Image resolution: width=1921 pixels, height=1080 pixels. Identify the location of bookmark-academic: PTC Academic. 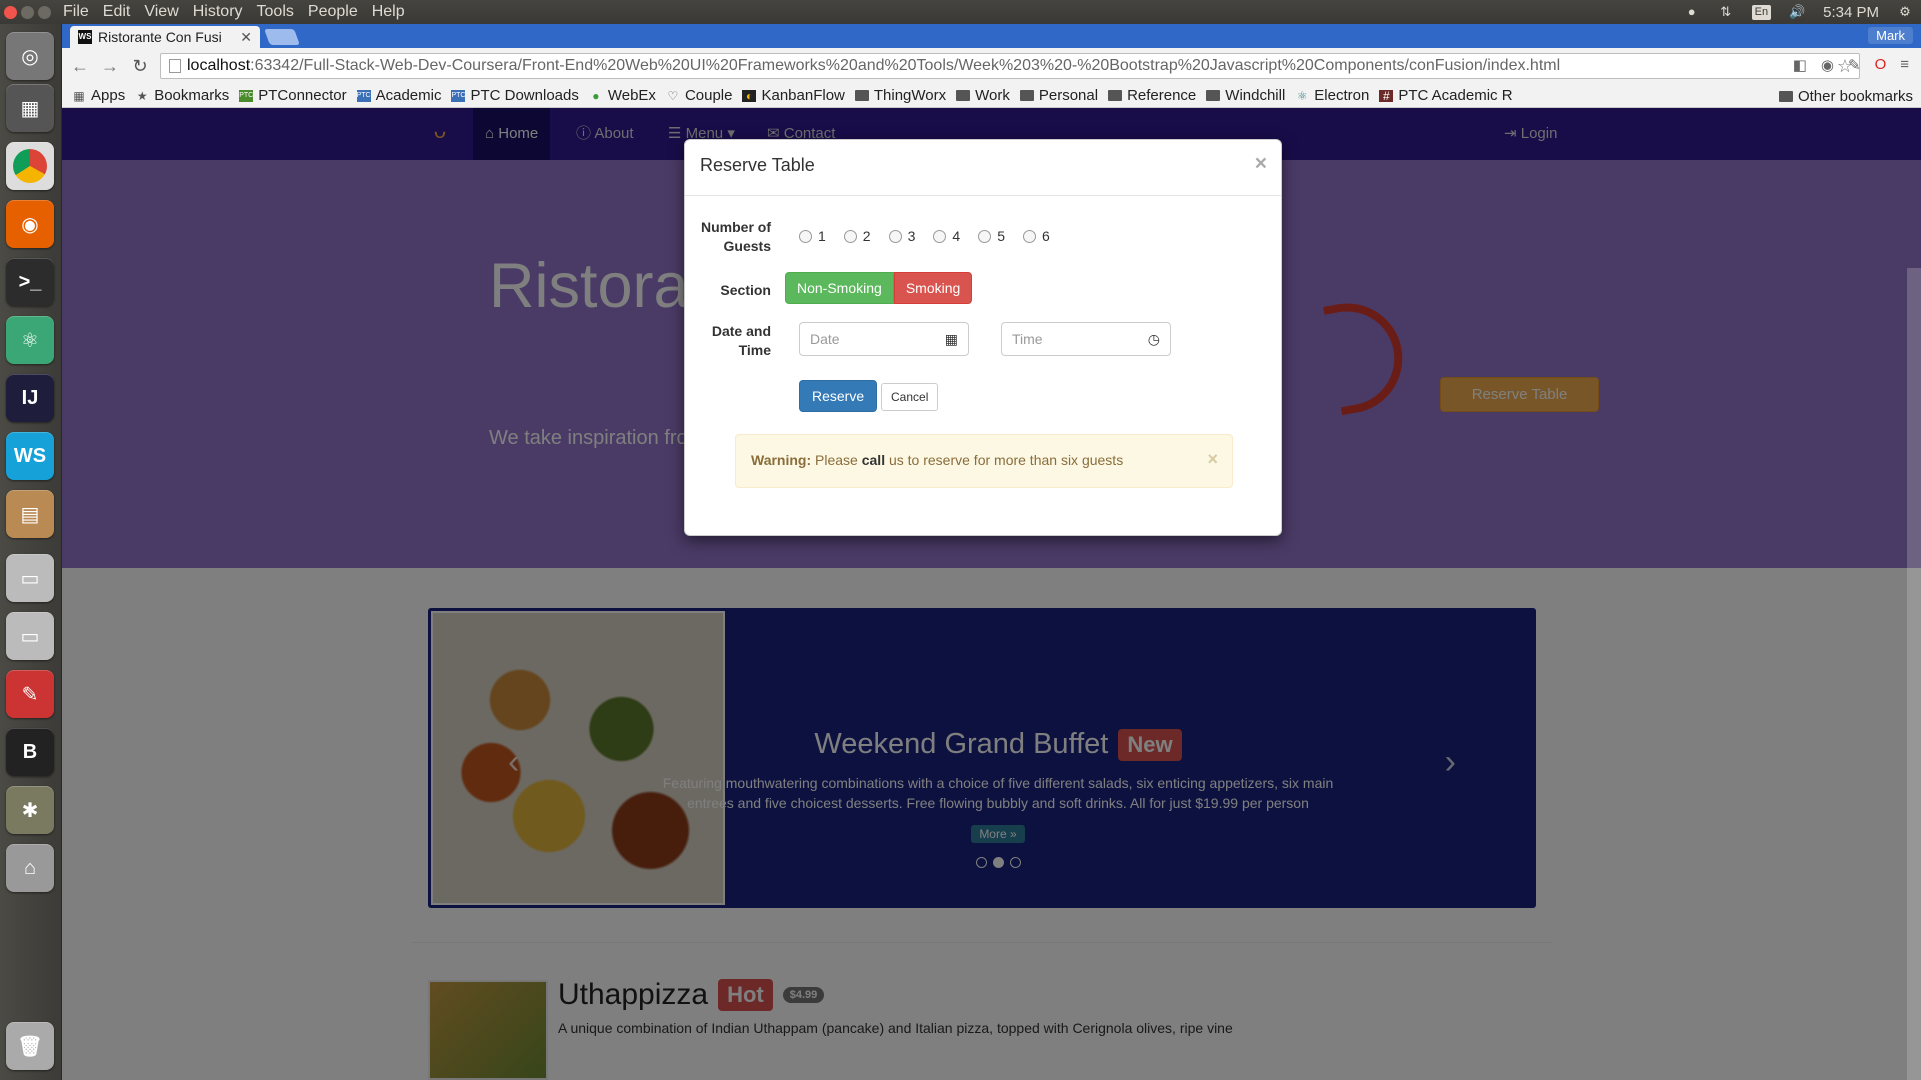
(398, 95).